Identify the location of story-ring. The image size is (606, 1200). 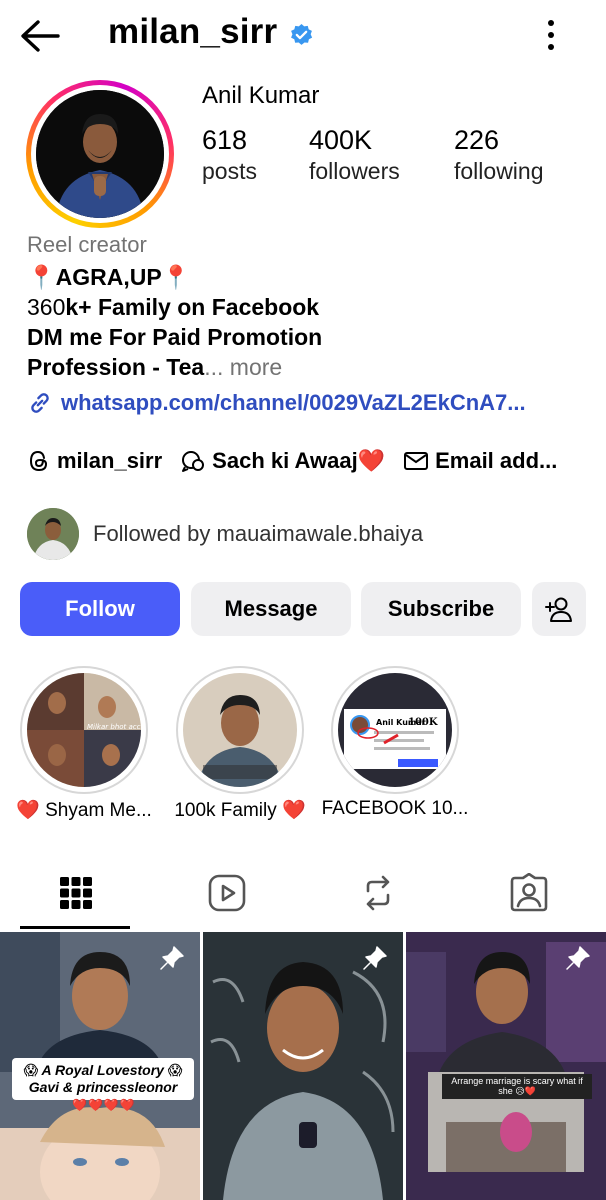
(100, 154).